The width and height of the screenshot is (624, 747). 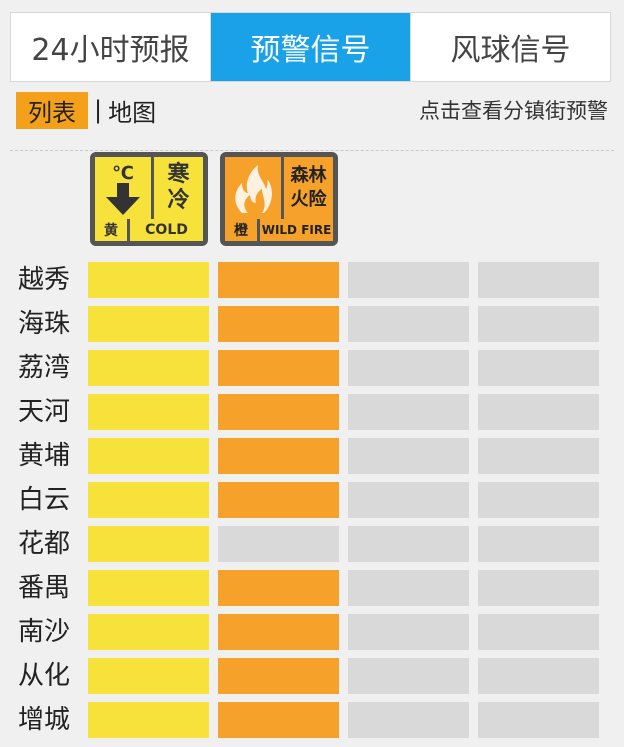 I want to click on district-name: 番禺, so click(x=44, y=588).